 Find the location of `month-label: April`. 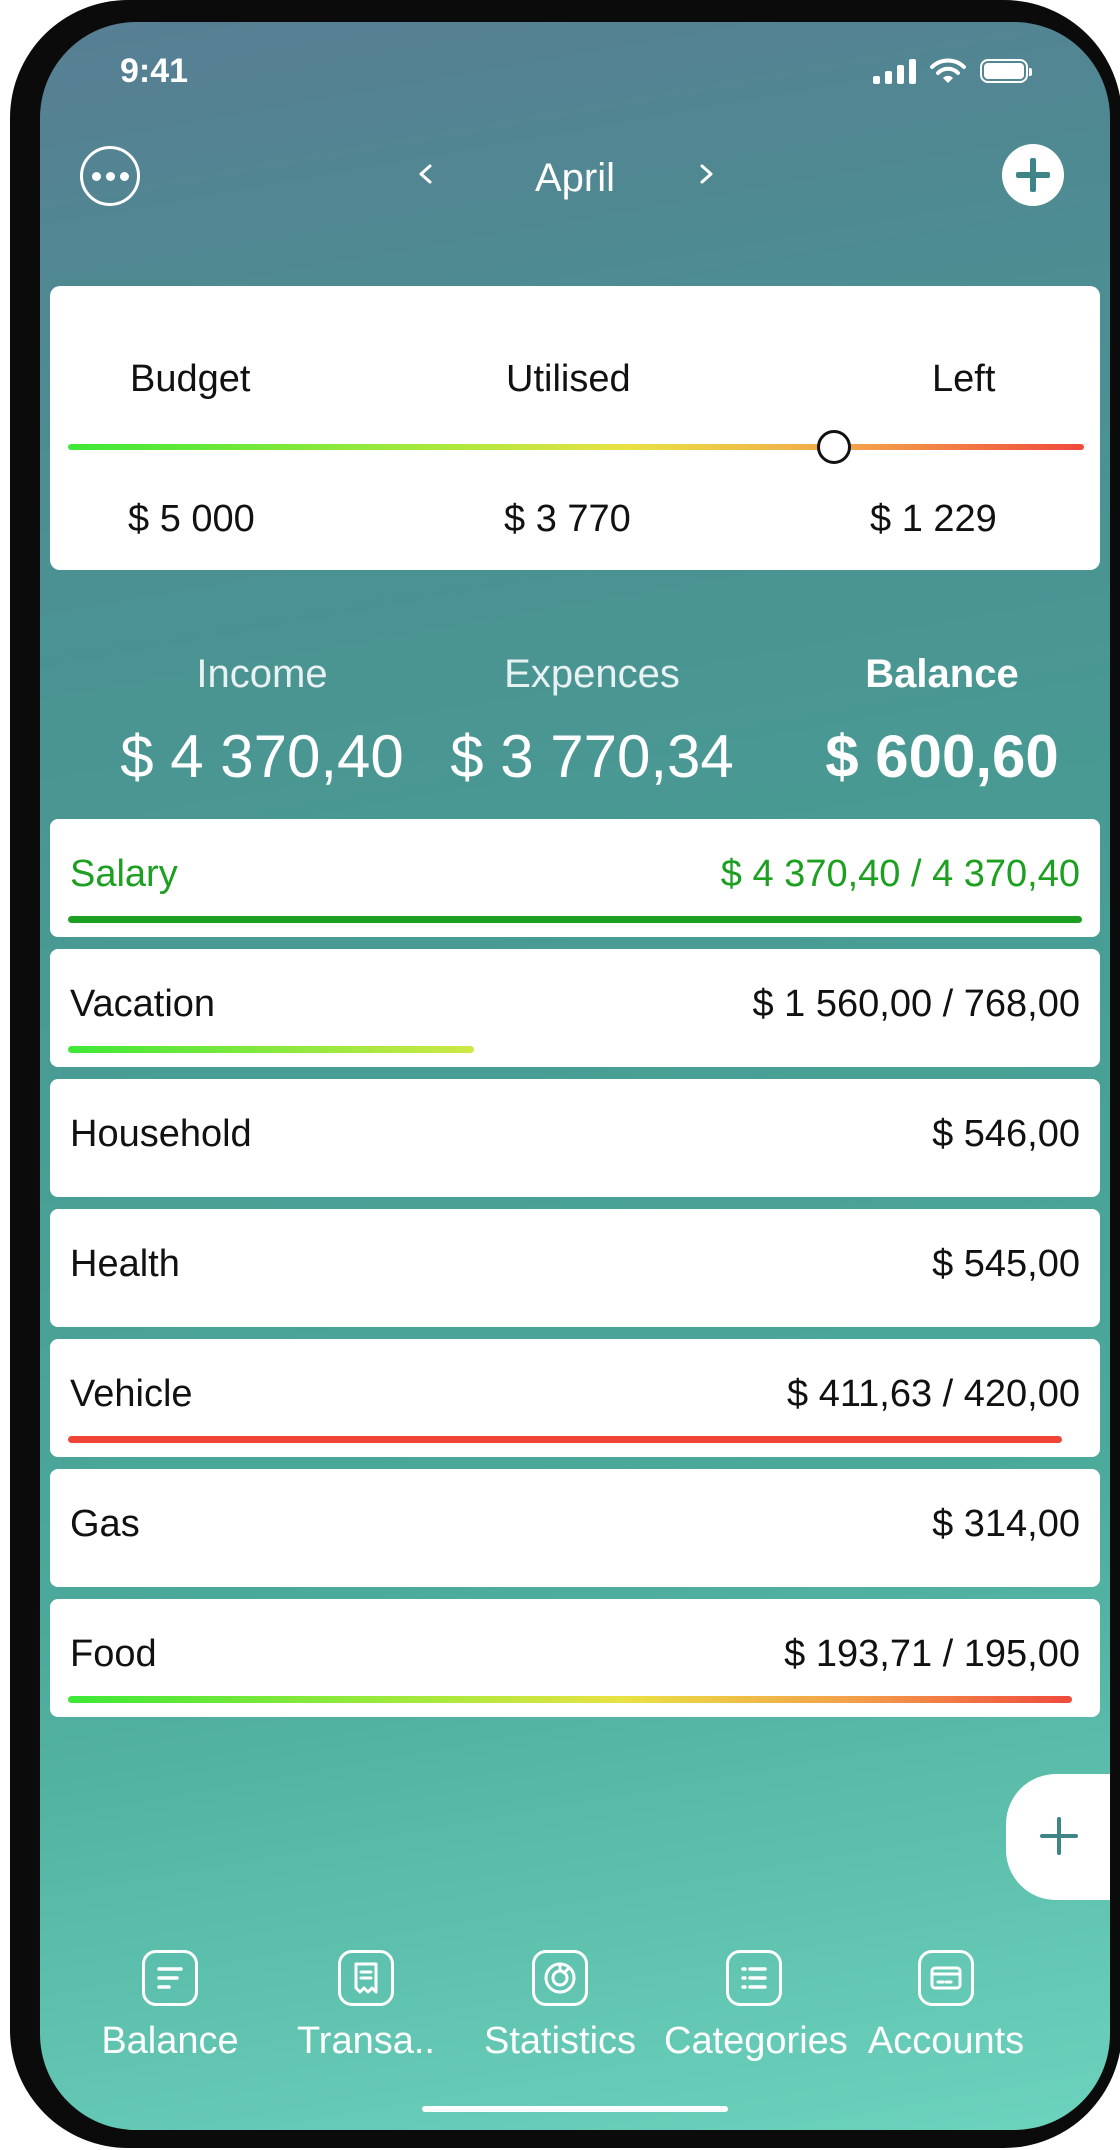

month-label: April is located at coordinates (575, 178).